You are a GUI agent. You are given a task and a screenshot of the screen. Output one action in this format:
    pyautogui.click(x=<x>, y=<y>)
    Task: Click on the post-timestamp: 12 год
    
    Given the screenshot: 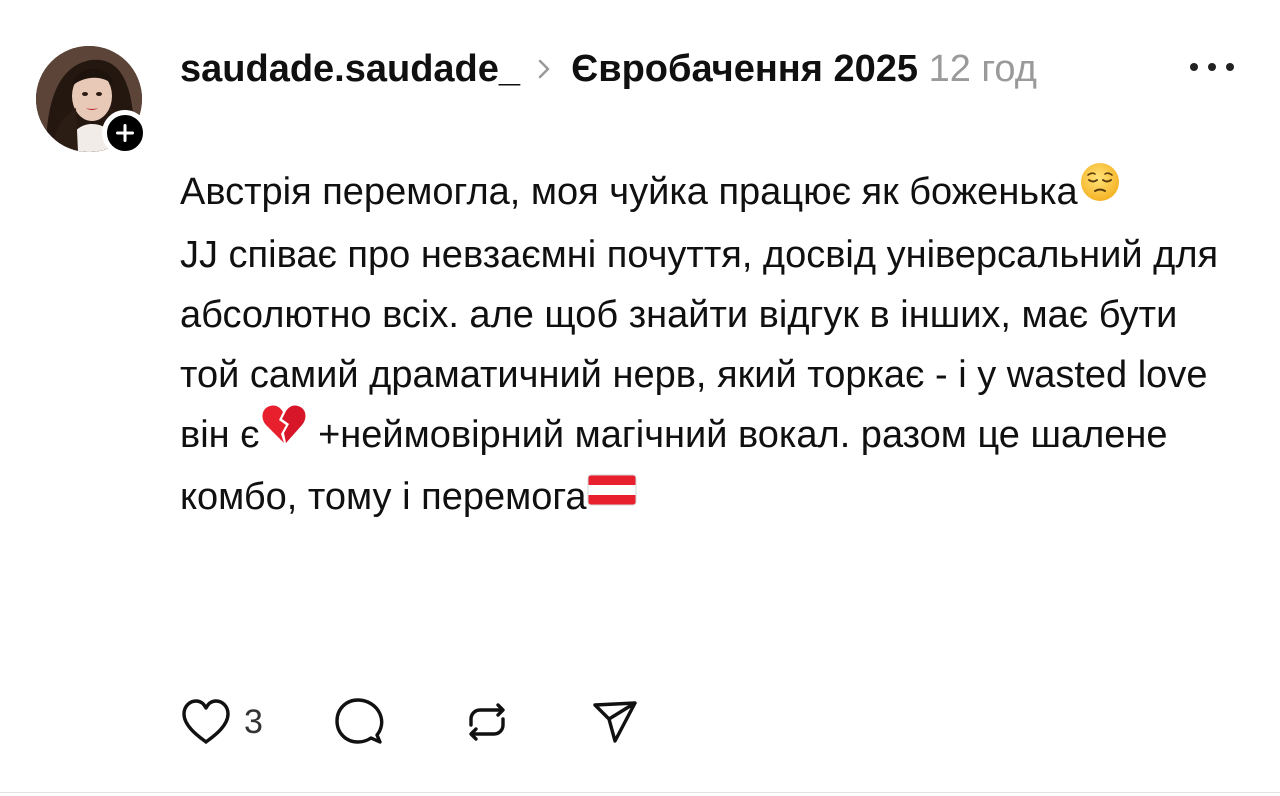 What is the action you would take?
    pyautogui.click(x=982, y=69)
    